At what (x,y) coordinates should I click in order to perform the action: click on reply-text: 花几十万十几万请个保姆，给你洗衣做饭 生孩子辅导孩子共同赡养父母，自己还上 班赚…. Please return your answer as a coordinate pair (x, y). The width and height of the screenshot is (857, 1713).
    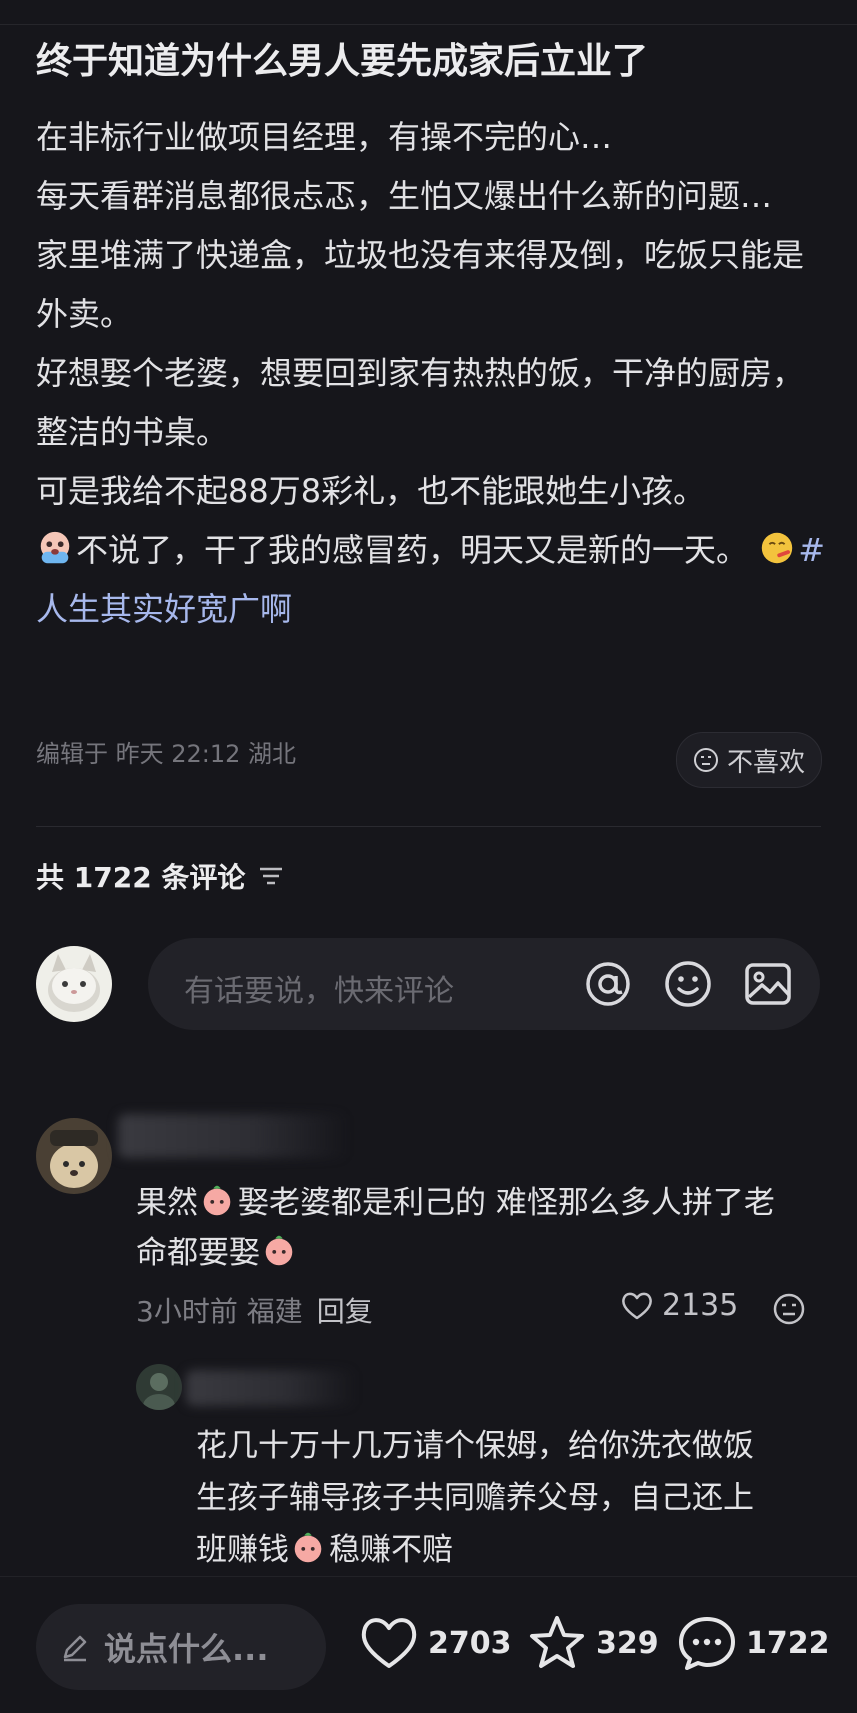
    Looking at the image, I should click on (511, 1498).